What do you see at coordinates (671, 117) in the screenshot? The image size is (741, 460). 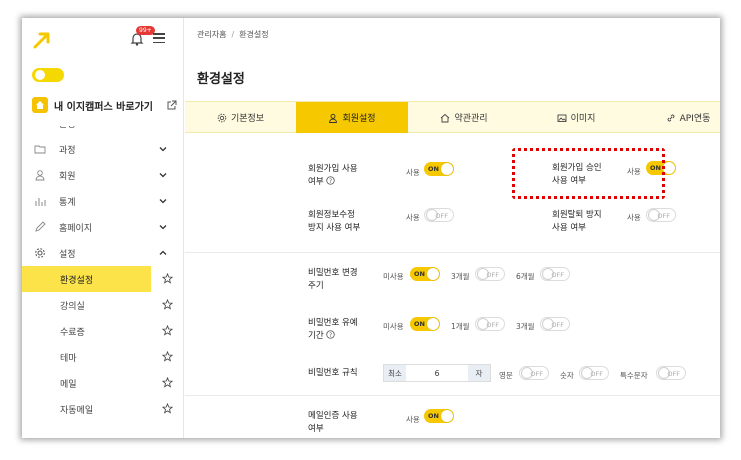 I see `link-icon` at bounding box center [671, 117].